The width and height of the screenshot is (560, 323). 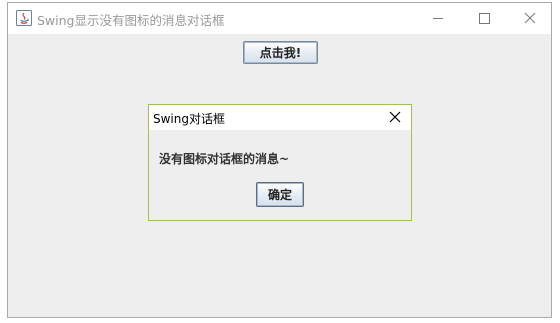 I want to click on window-titlebar: Swing显示没有图标的消息对话框, so click(x=279, y=18).